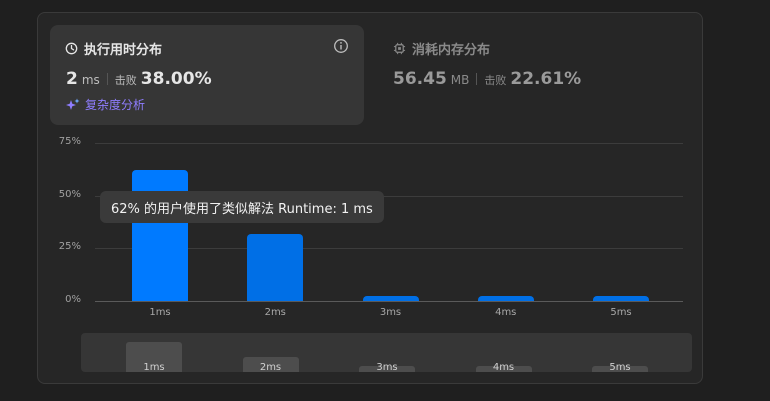  What do you see at coordinates (270, 367) in the screenshot?
I see `minimap-label: 2ms` at bounding box center [270, 367].